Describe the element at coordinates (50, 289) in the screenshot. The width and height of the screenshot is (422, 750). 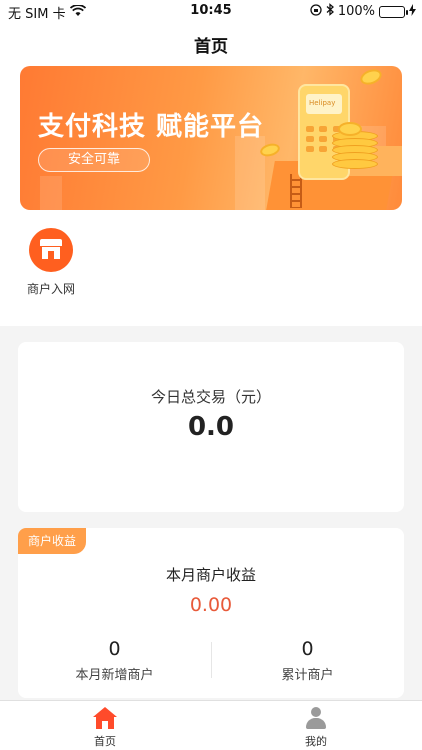
I see `merchant-onboarding-label: 商户入网` at that location.